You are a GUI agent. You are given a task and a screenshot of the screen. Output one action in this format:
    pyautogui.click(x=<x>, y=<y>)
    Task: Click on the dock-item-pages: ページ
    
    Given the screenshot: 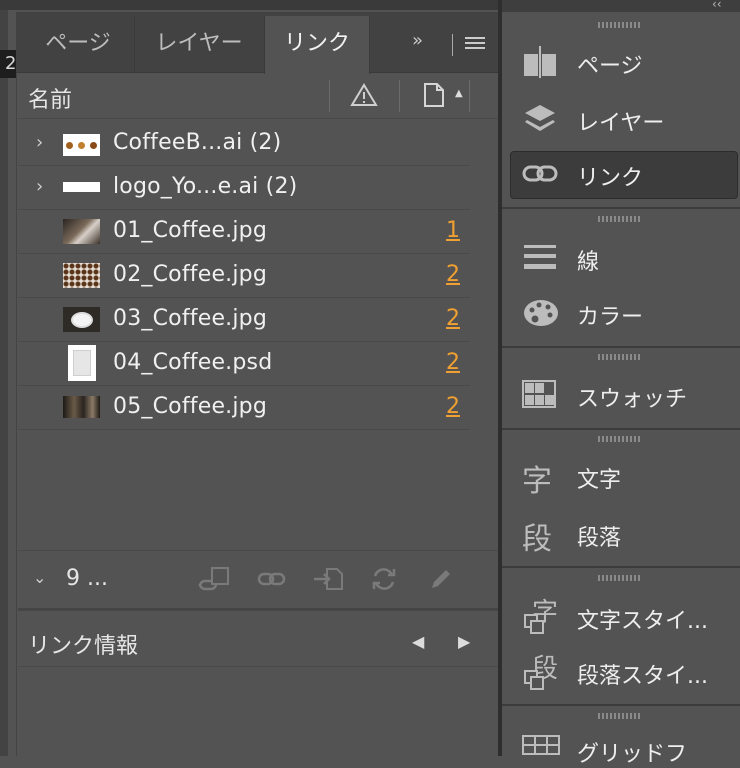 What is the action you would take?
    pyautogui.click(x=610, y=64)
    